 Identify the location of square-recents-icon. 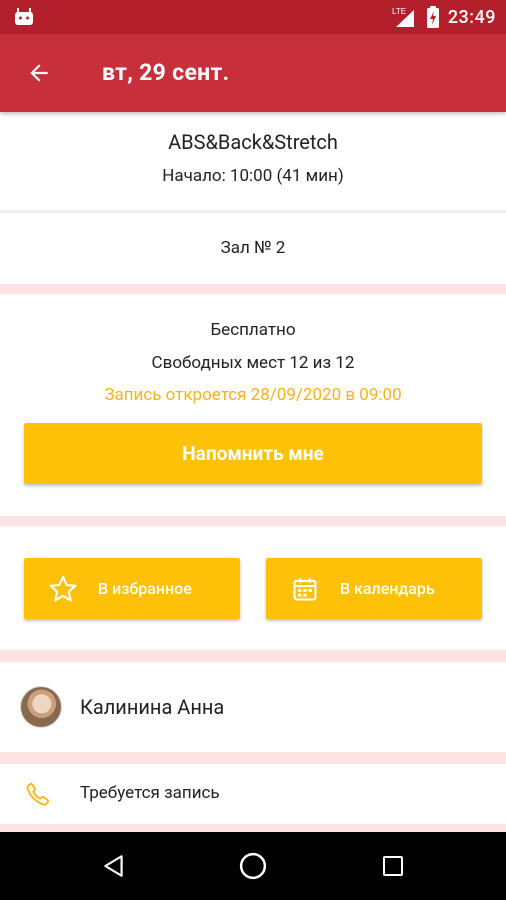
(393, 866).